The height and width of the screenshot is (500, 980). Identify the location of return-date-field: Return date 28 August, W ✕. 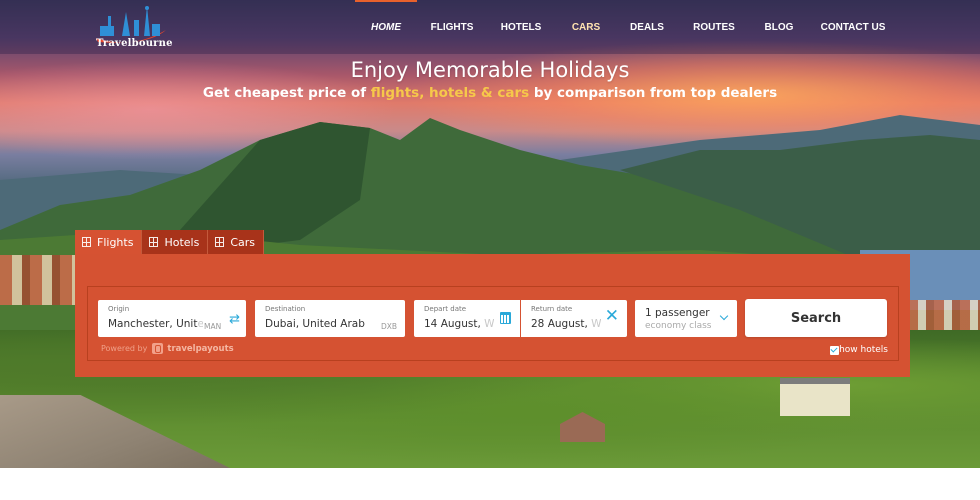
(574, 318).